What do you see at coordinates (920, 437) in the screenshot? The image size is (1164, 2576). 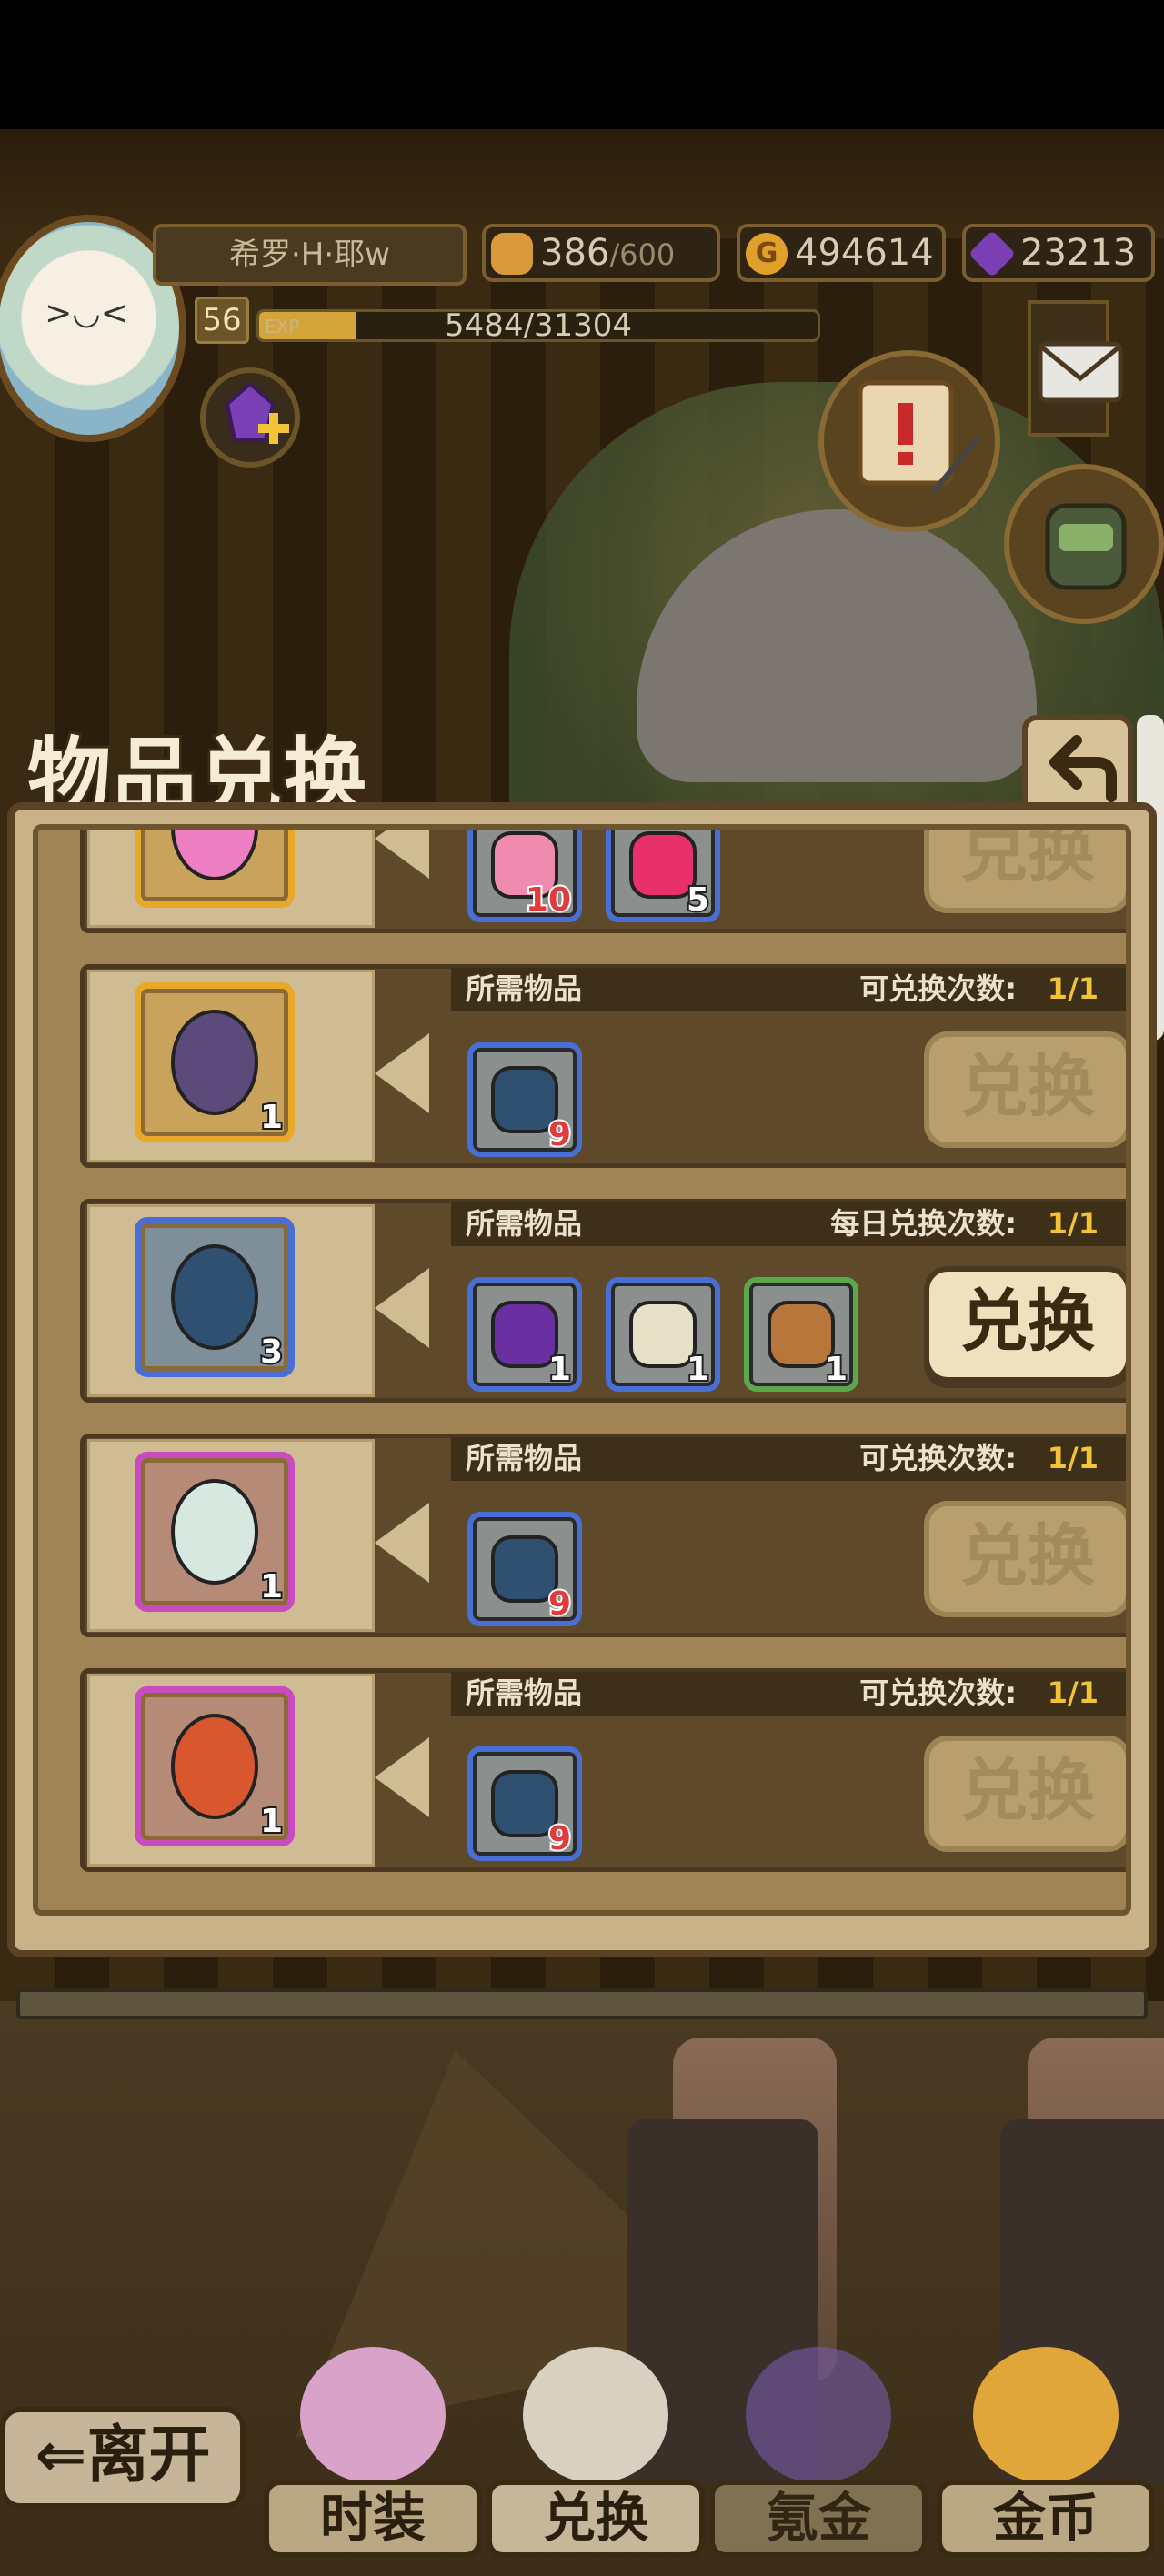 I see `quest-scroll-icon` at bounding box center [920, 437].